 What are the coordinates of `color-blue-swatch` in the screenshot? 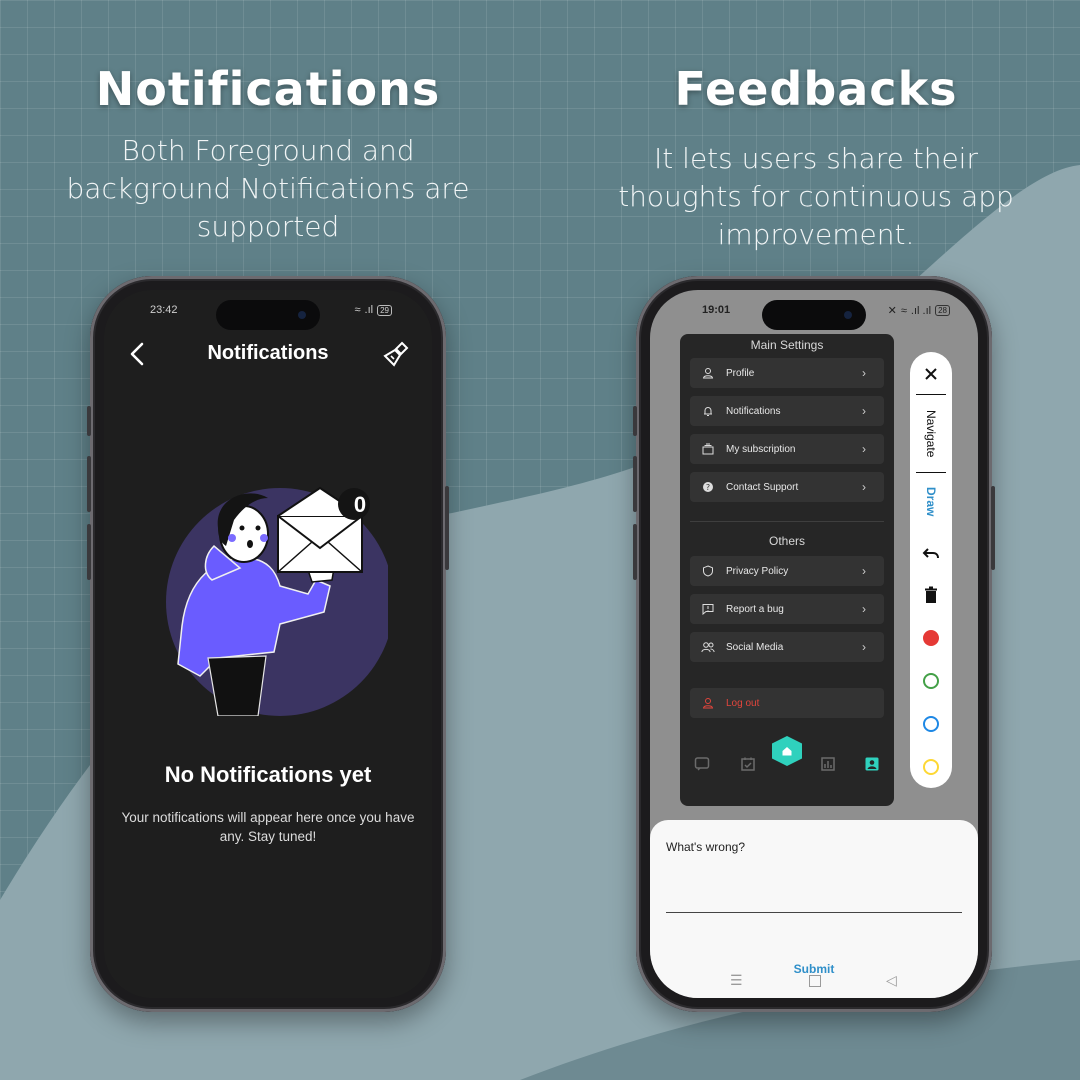 It's located at (931, 724).